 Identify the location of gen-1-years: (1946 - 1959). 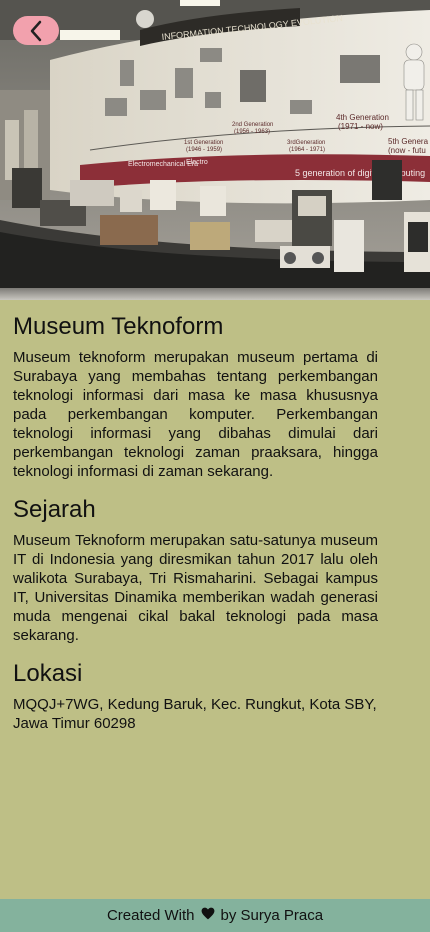
(204, 150).